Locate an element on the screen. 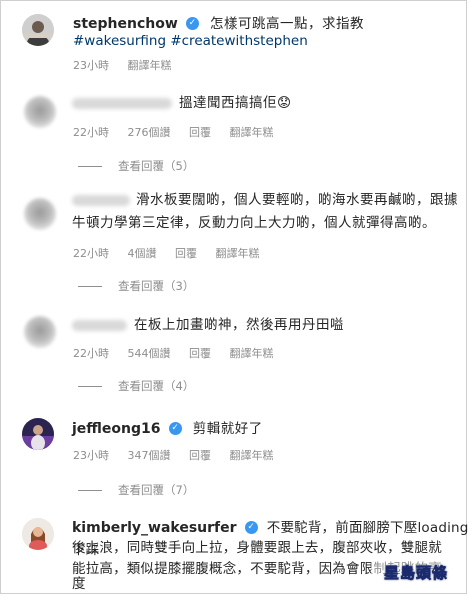 The image size is (469, 596). view-replies-button: 查看回覆（5） is located at coordinates (136, 166).